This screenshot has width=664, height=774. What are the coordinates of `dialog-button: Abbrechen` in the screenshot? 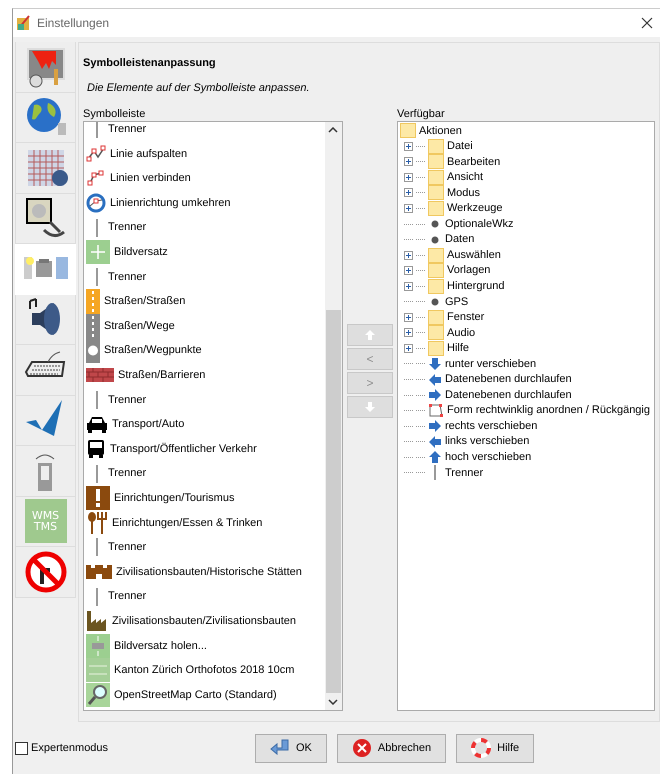 It's located at (391, 748).